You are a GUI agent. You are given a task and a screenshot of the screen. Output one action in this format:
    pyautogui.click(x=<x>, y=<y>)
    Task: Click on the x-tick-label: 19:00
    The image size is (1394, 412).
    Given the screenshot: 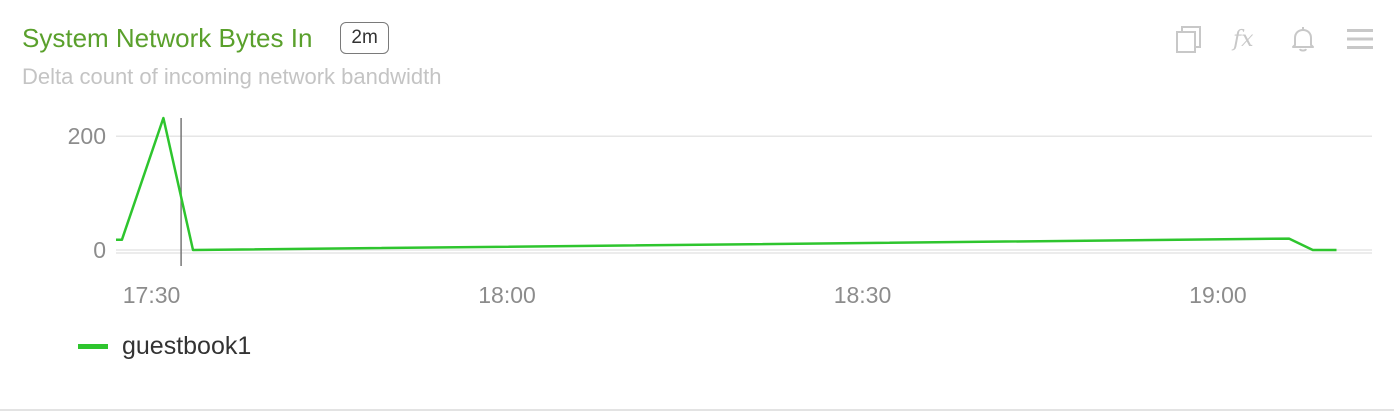 What is the action you would take?
    pyautogui.click(x=1218, y=295)
    